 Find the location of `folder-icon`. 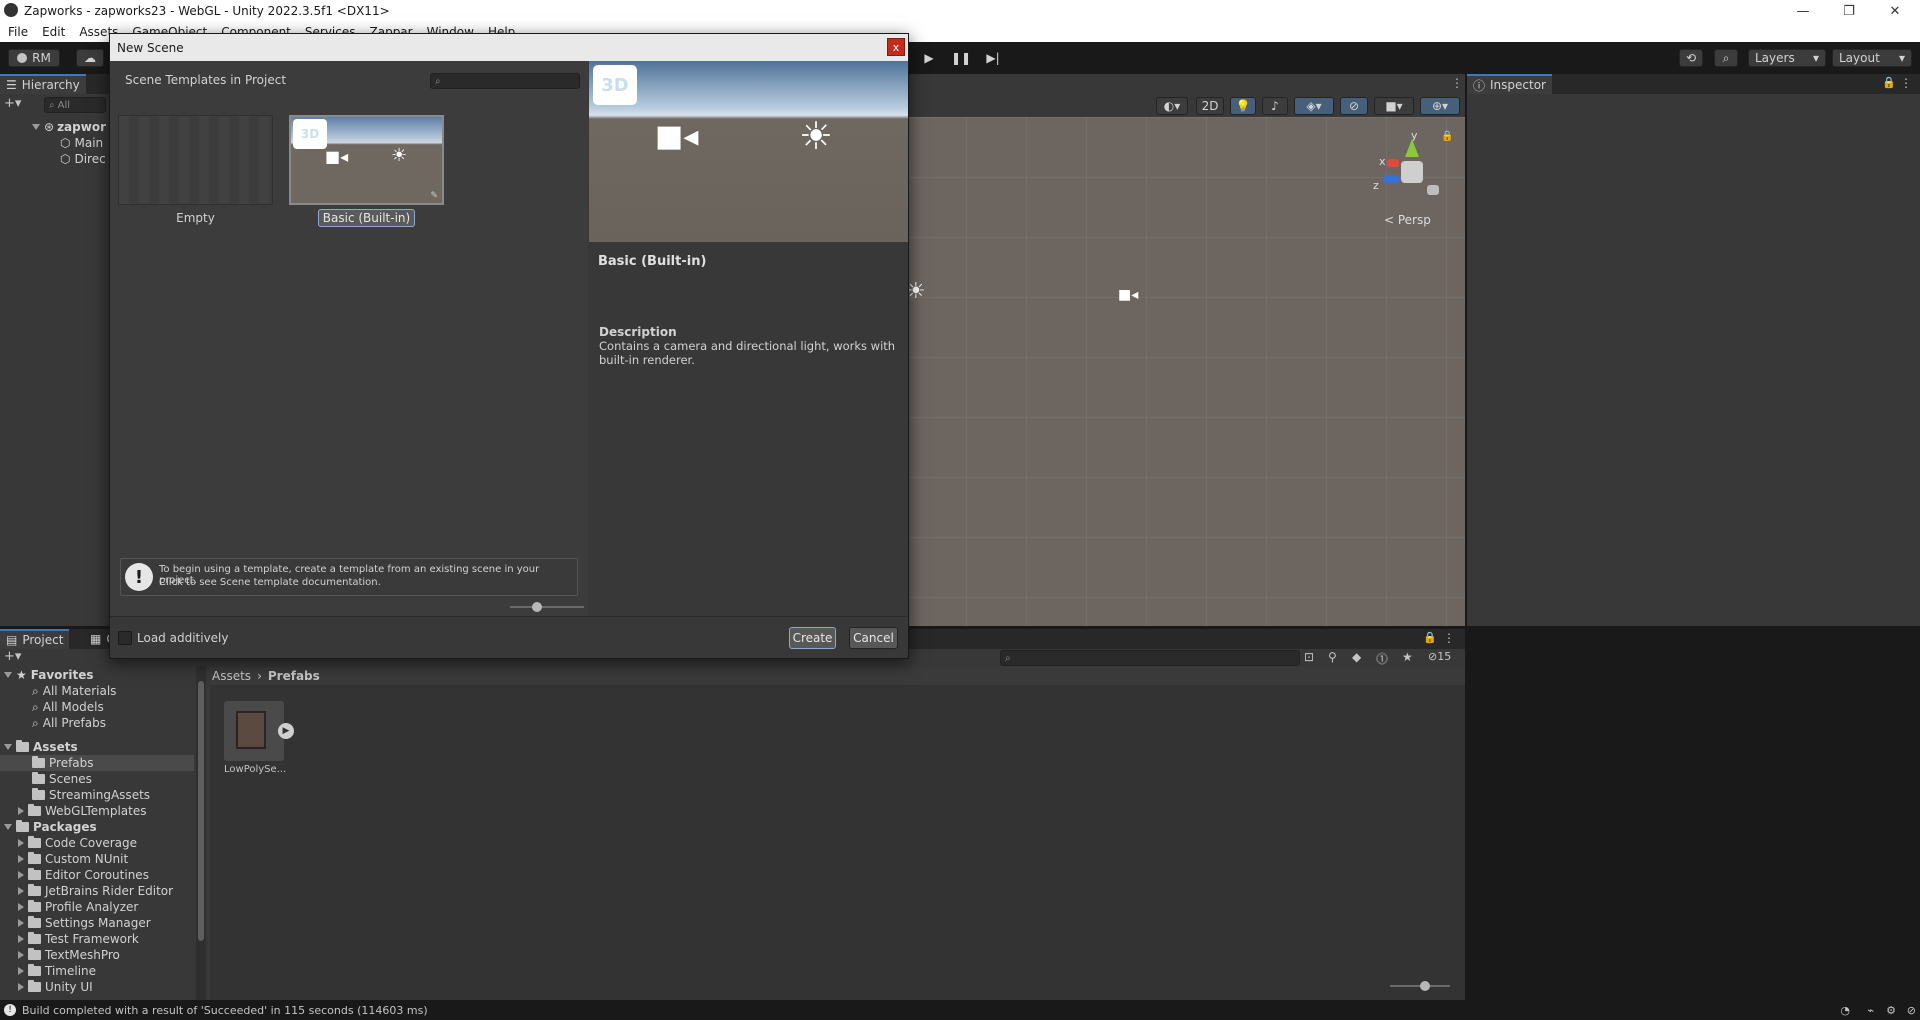

folder-icon is located at coordinates (34, 890).